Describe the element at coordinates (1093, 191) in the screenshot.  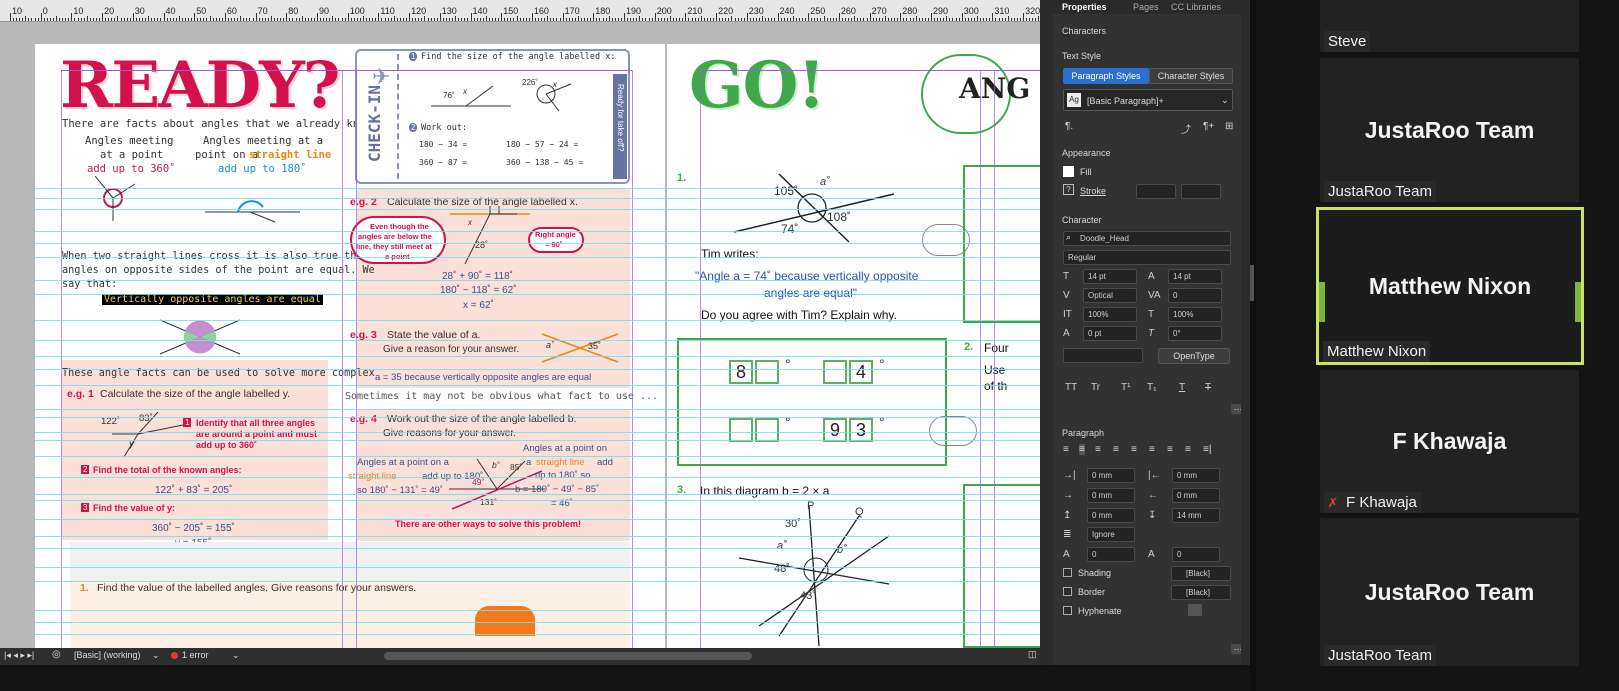
I see `stroke-label: Stroke` at that location.